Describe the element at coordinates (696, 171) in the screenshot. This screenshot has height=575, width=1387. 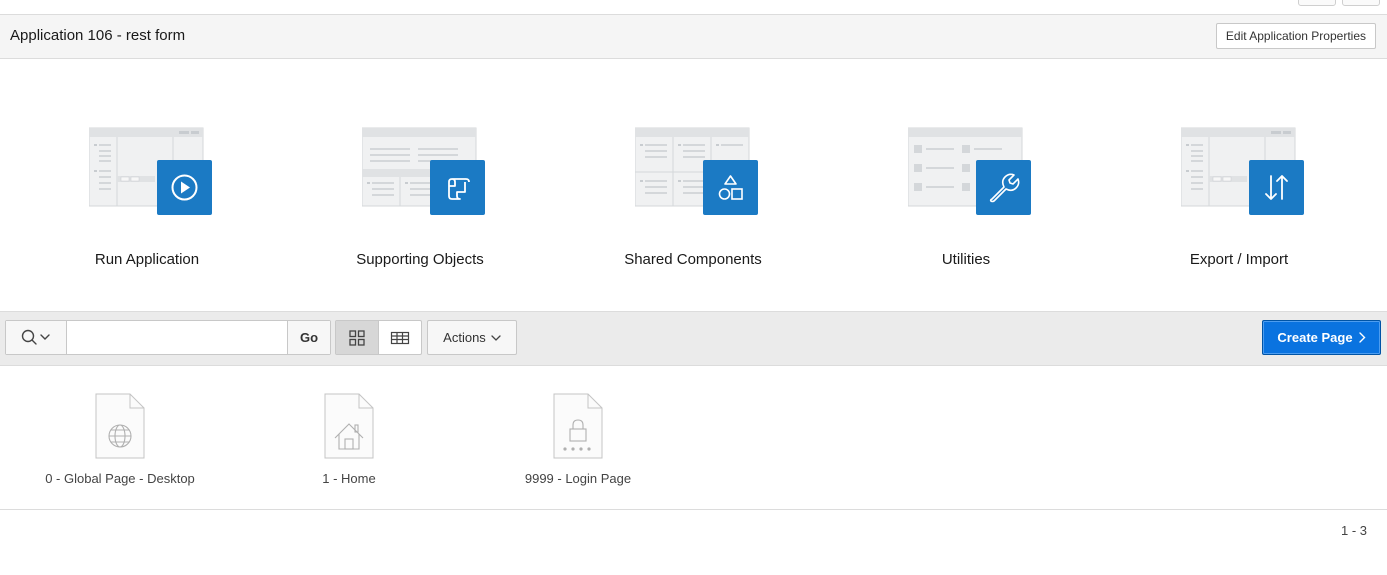
I see `shared-components-illustration` at that location.